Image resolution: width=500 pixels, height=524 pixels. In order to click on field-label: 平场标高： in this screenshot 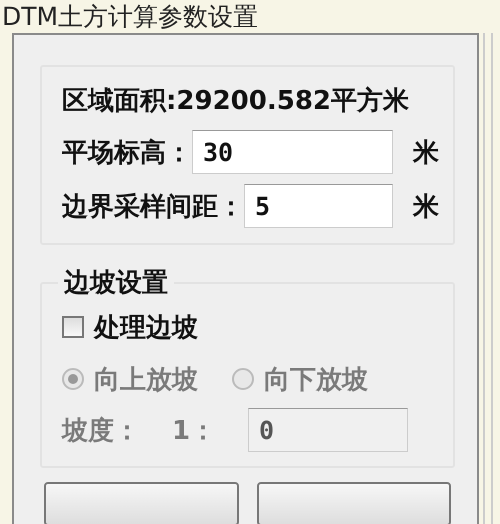, I will do `click(127, 153)`.